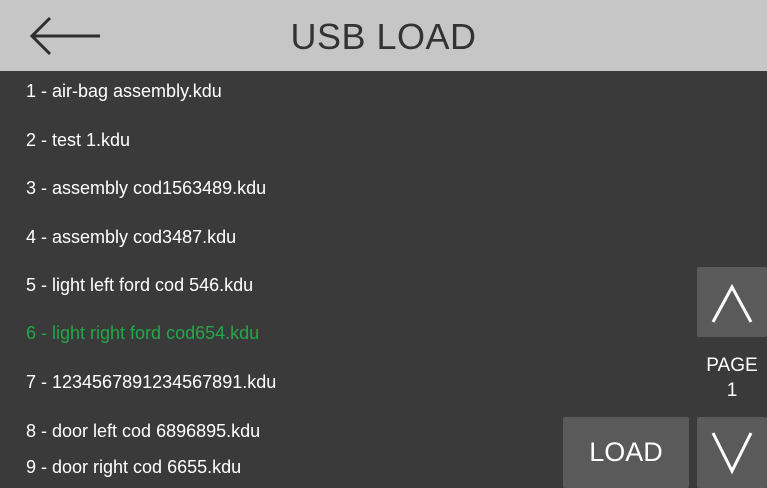  I want to click on page-up-button, so click(732, 302).